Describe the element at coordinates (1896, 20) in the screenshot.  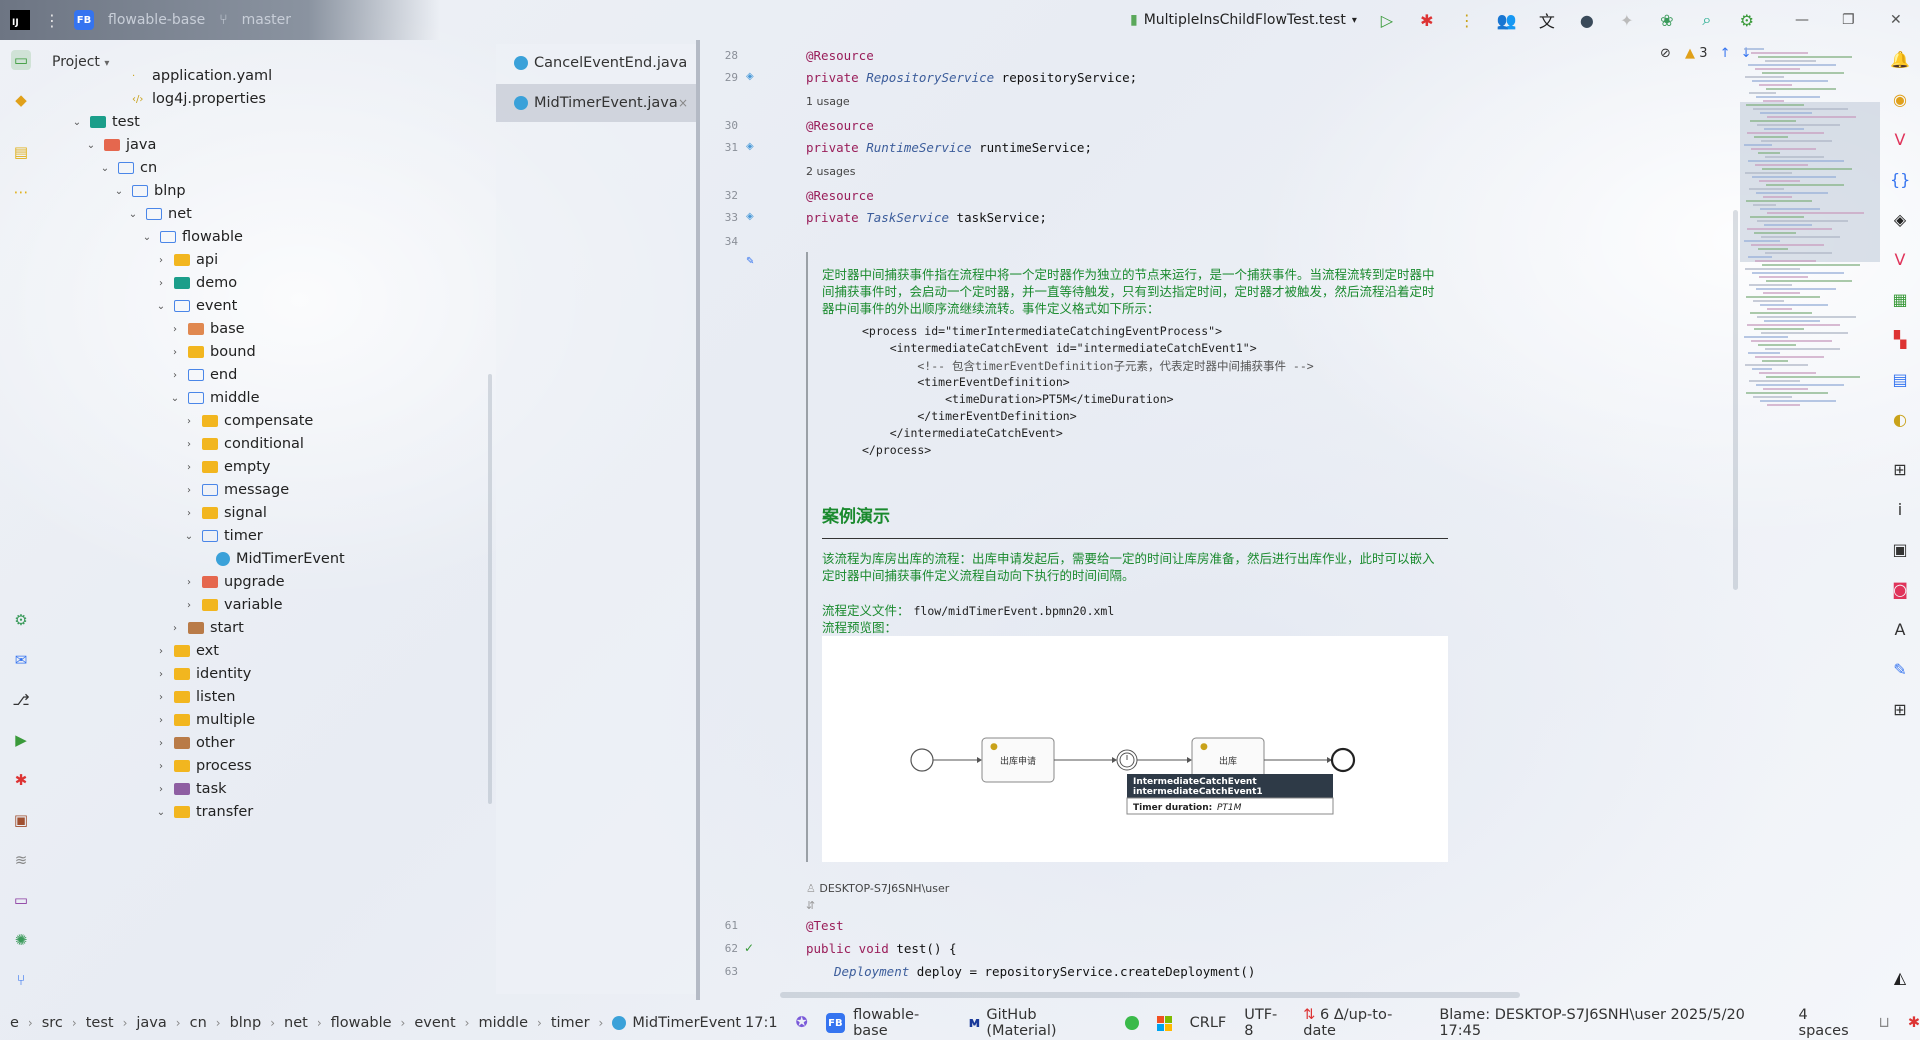
I see `close-window-button: ✕` at that location.